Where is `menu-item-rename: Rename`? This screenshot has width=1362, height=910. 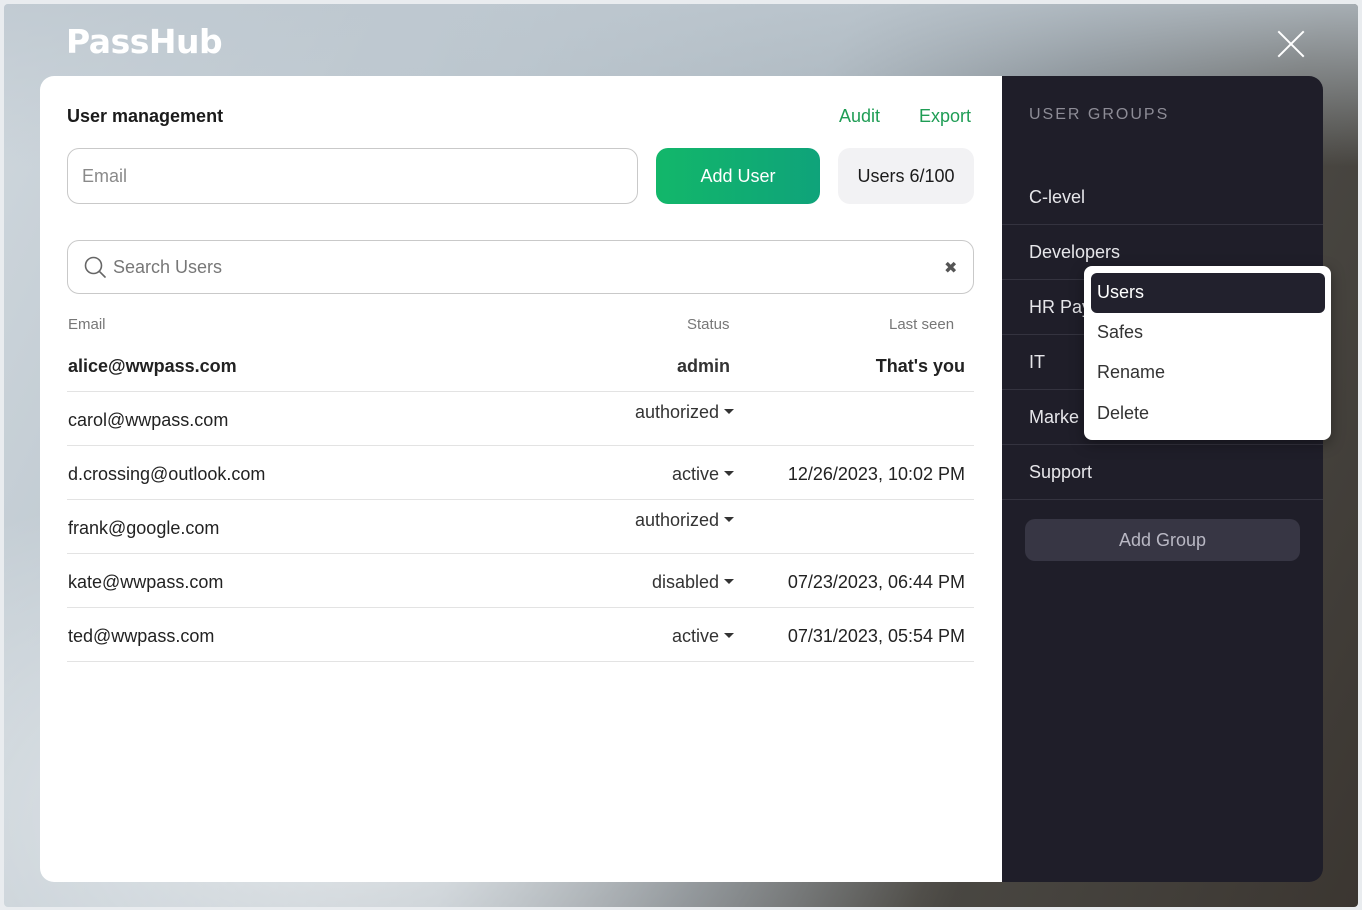
menu-item-rename: Rename is located at coordinates (1208, 373).